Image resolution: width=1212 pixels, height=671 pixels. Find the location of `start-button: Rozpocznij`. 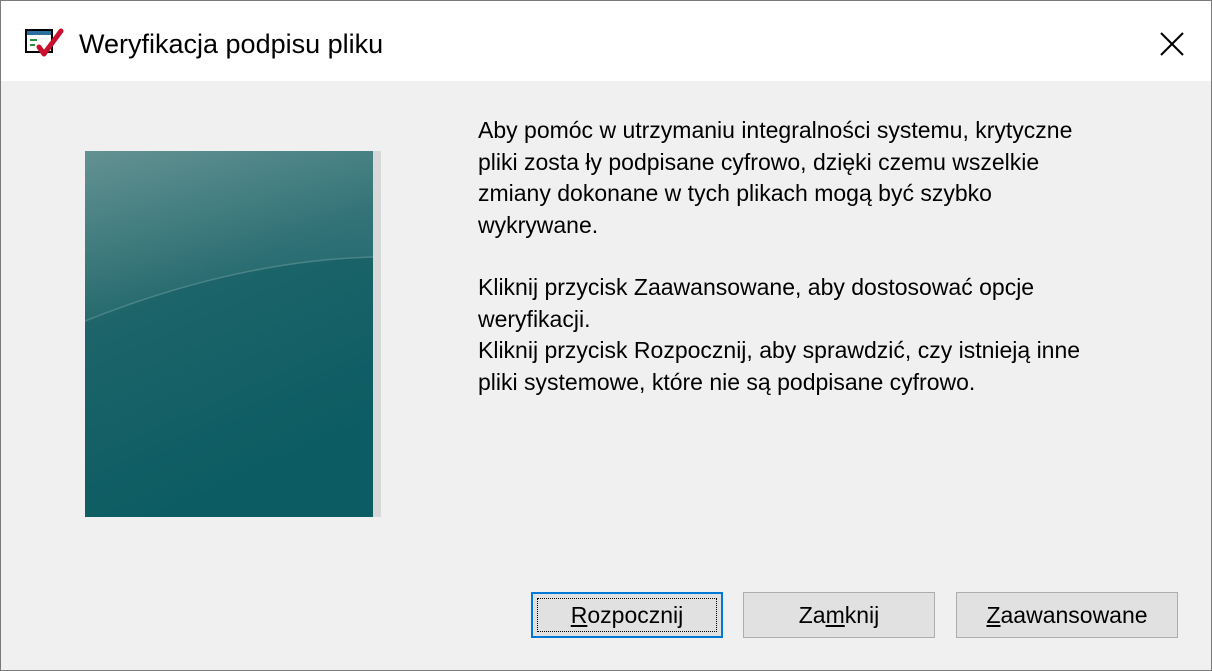

start-button: Rozpocznij is located at coordinates (627, 615).